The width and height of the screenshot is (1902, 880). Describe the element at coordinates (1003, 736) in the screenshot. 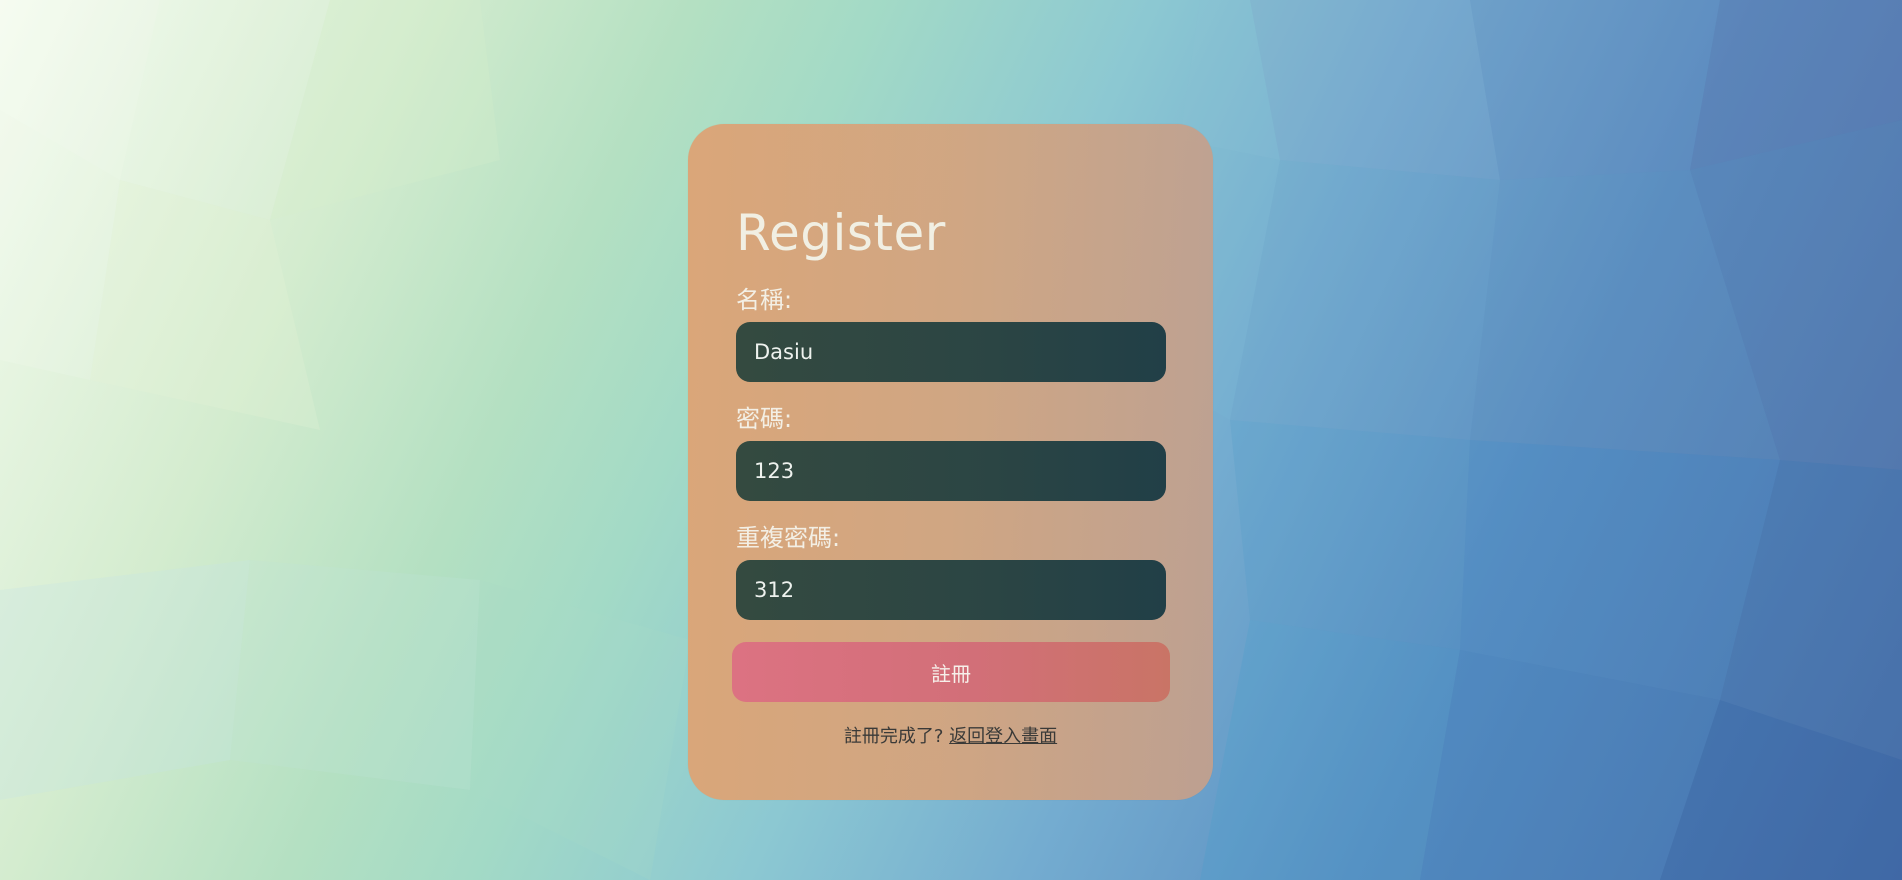

I see `back-to-login-link: 返回登入畫面` at that location.